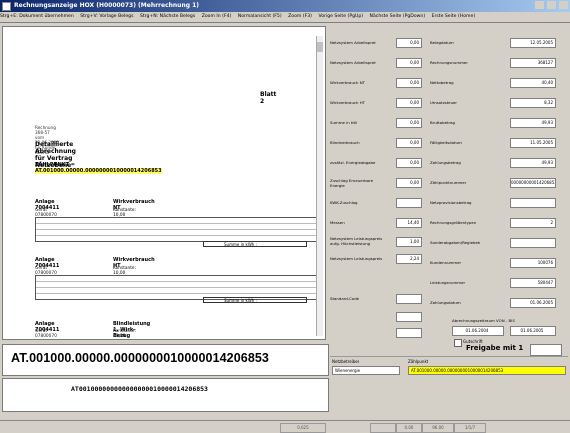 The image size is (570, 433). I want to click on field-label: zusätzl. Energieabgabe, so click(353, 162).